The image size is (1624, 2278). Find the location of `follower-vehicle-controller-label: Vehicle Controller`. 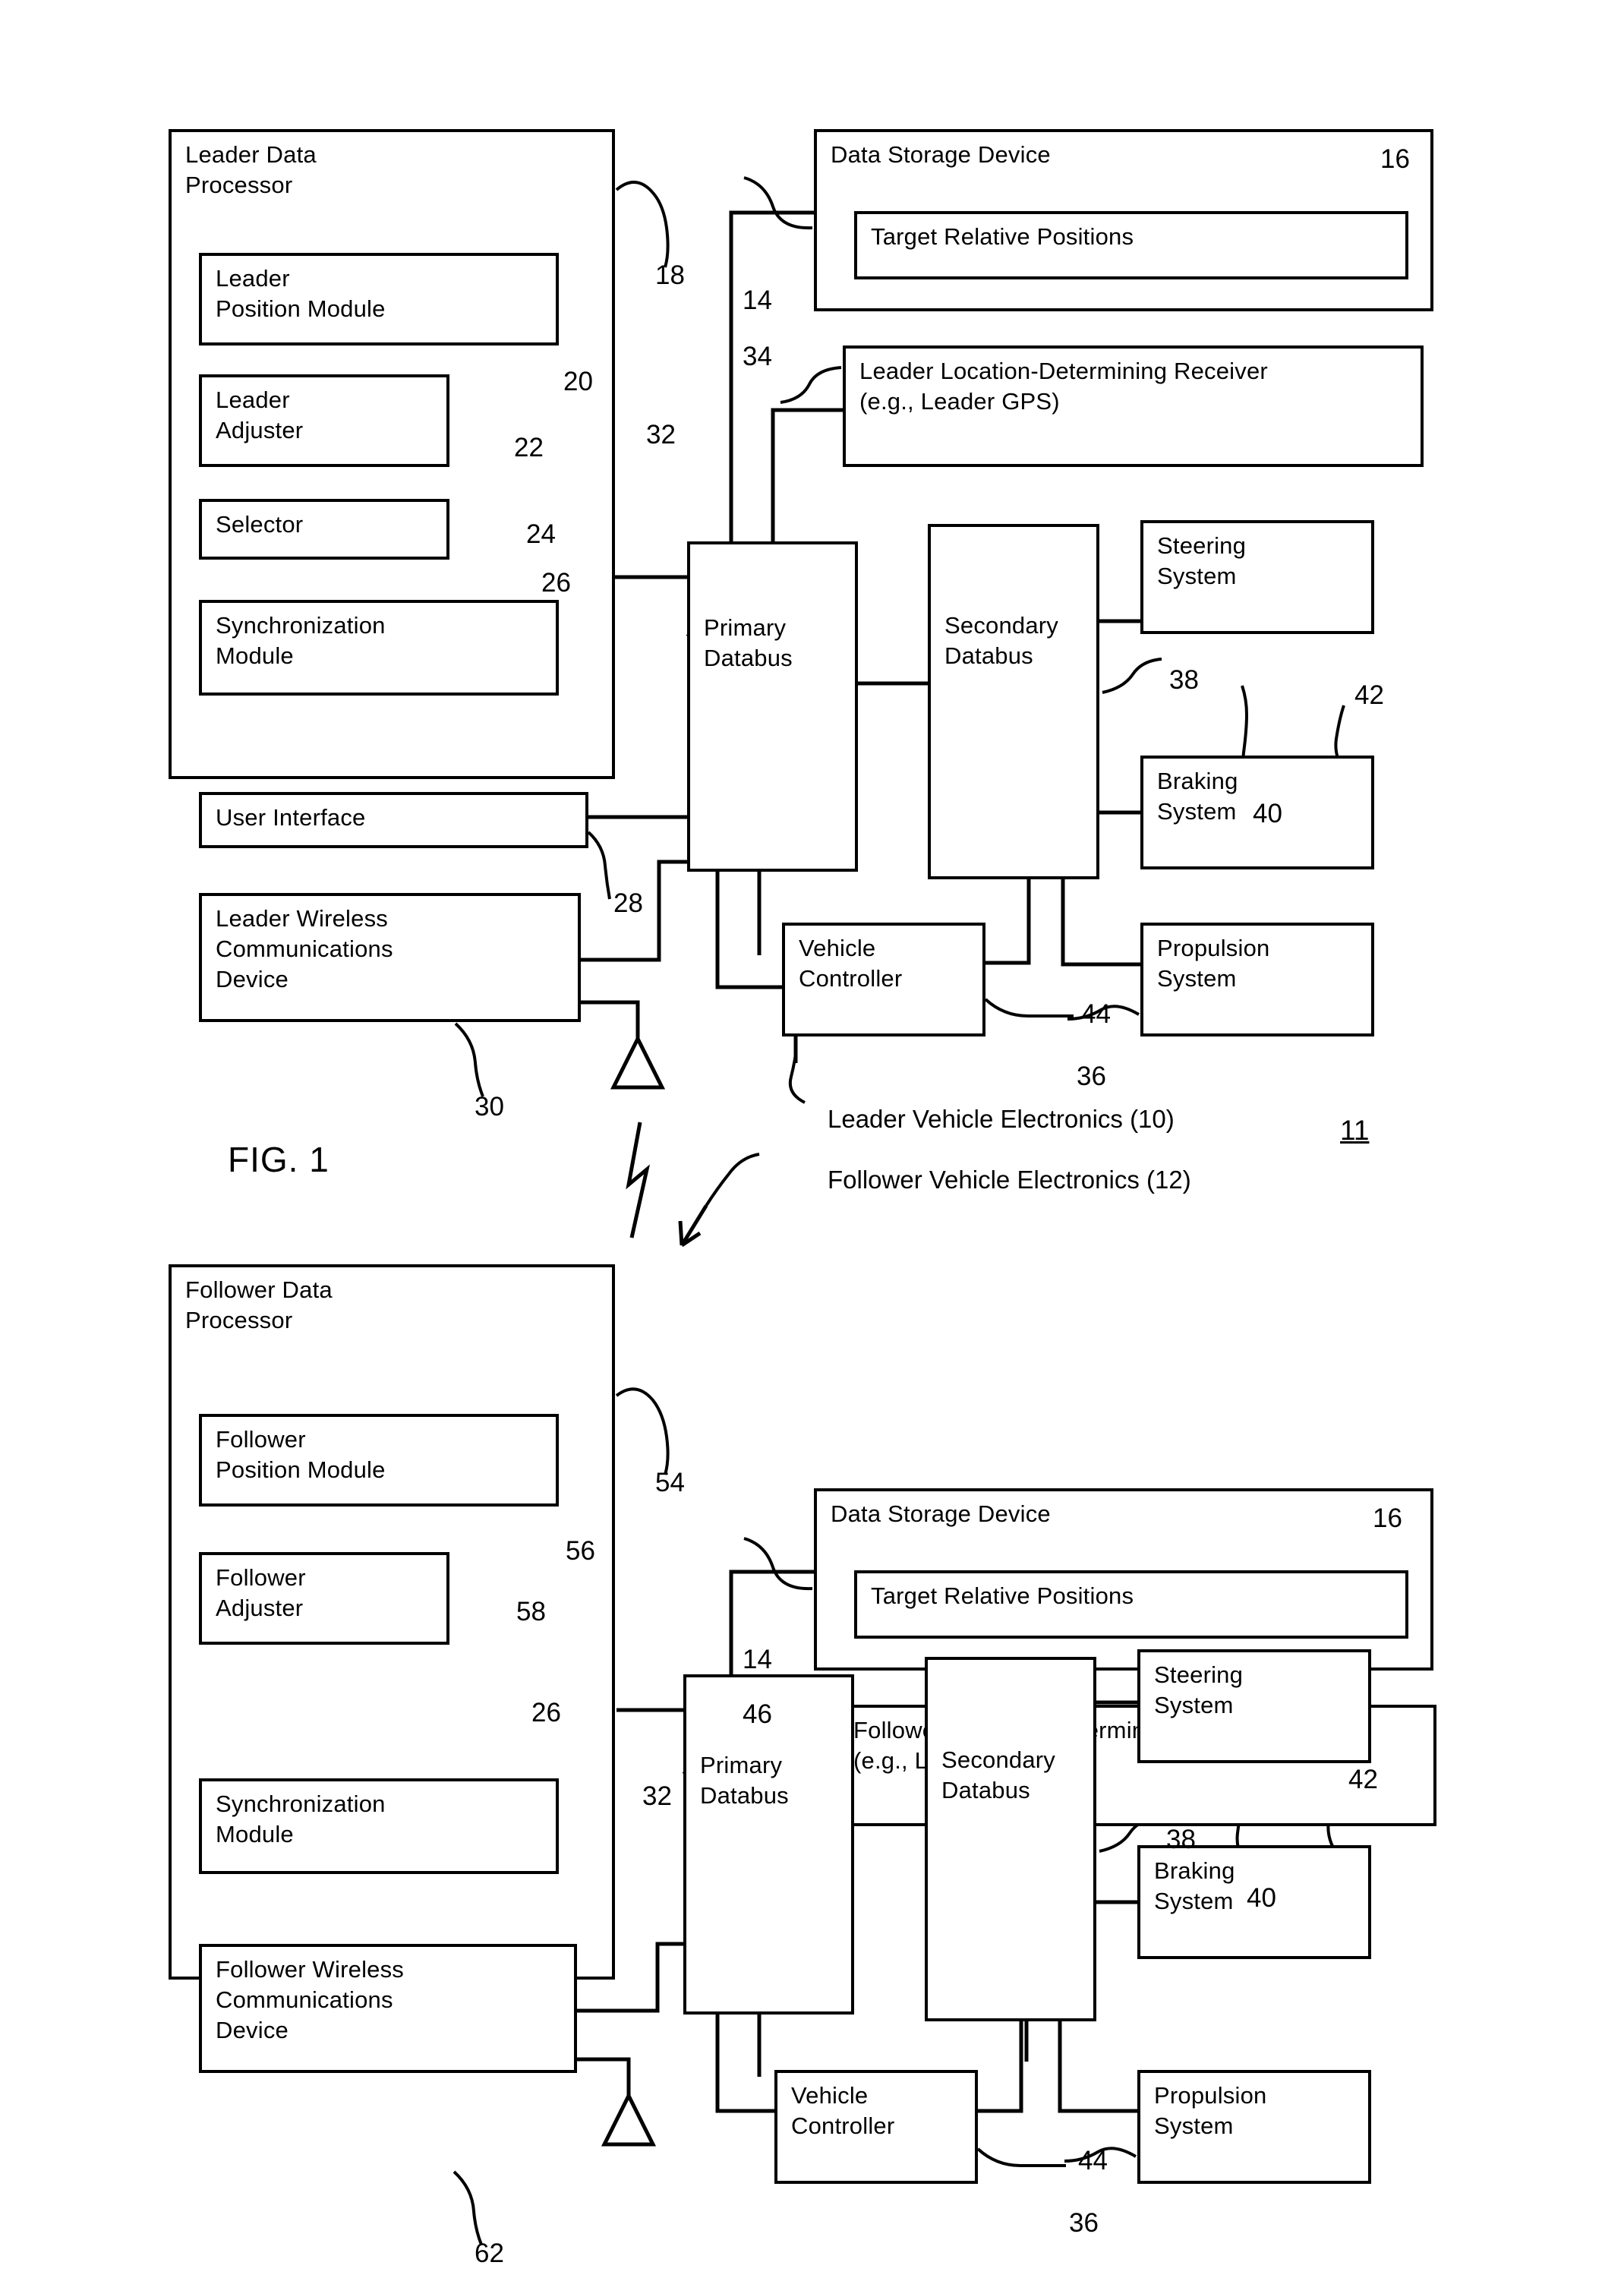

follower-vehicle-controller-label: Vehicle Controller is located at coordinates (843, 2110).